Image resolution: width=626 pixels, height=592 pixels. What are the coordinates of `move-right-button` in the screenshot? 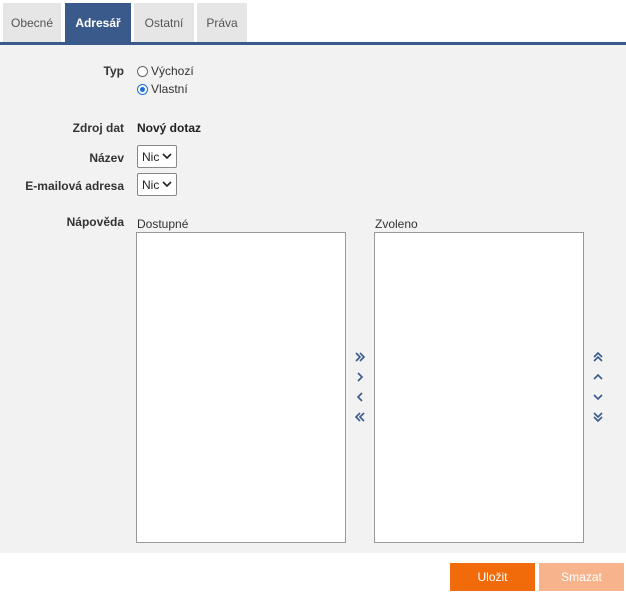 It's located at (360, 377).